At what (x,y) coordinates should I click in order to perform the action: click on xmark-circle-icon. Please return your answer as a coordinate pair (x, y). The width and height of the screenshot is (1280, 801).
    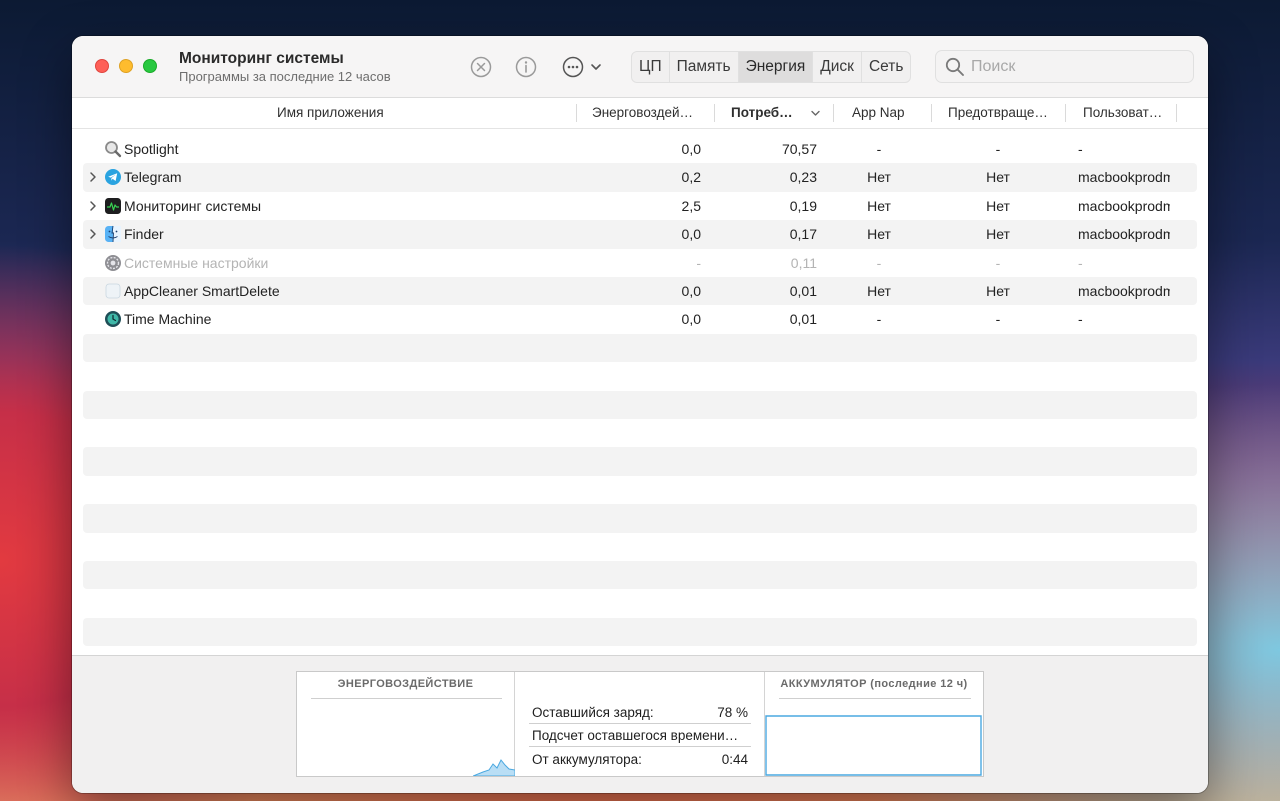
    Looking at the image, I should click on (481, 67).